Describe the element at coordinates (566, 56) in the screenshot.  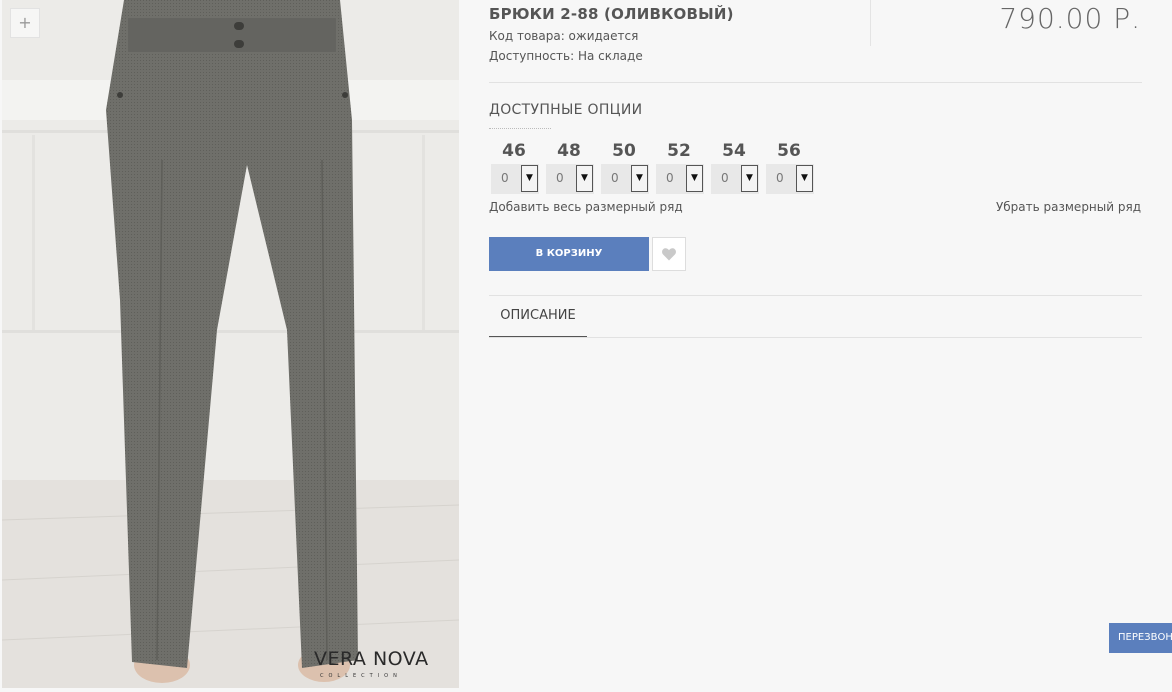
I see `product-availability: Доступность: На складе` at that location.